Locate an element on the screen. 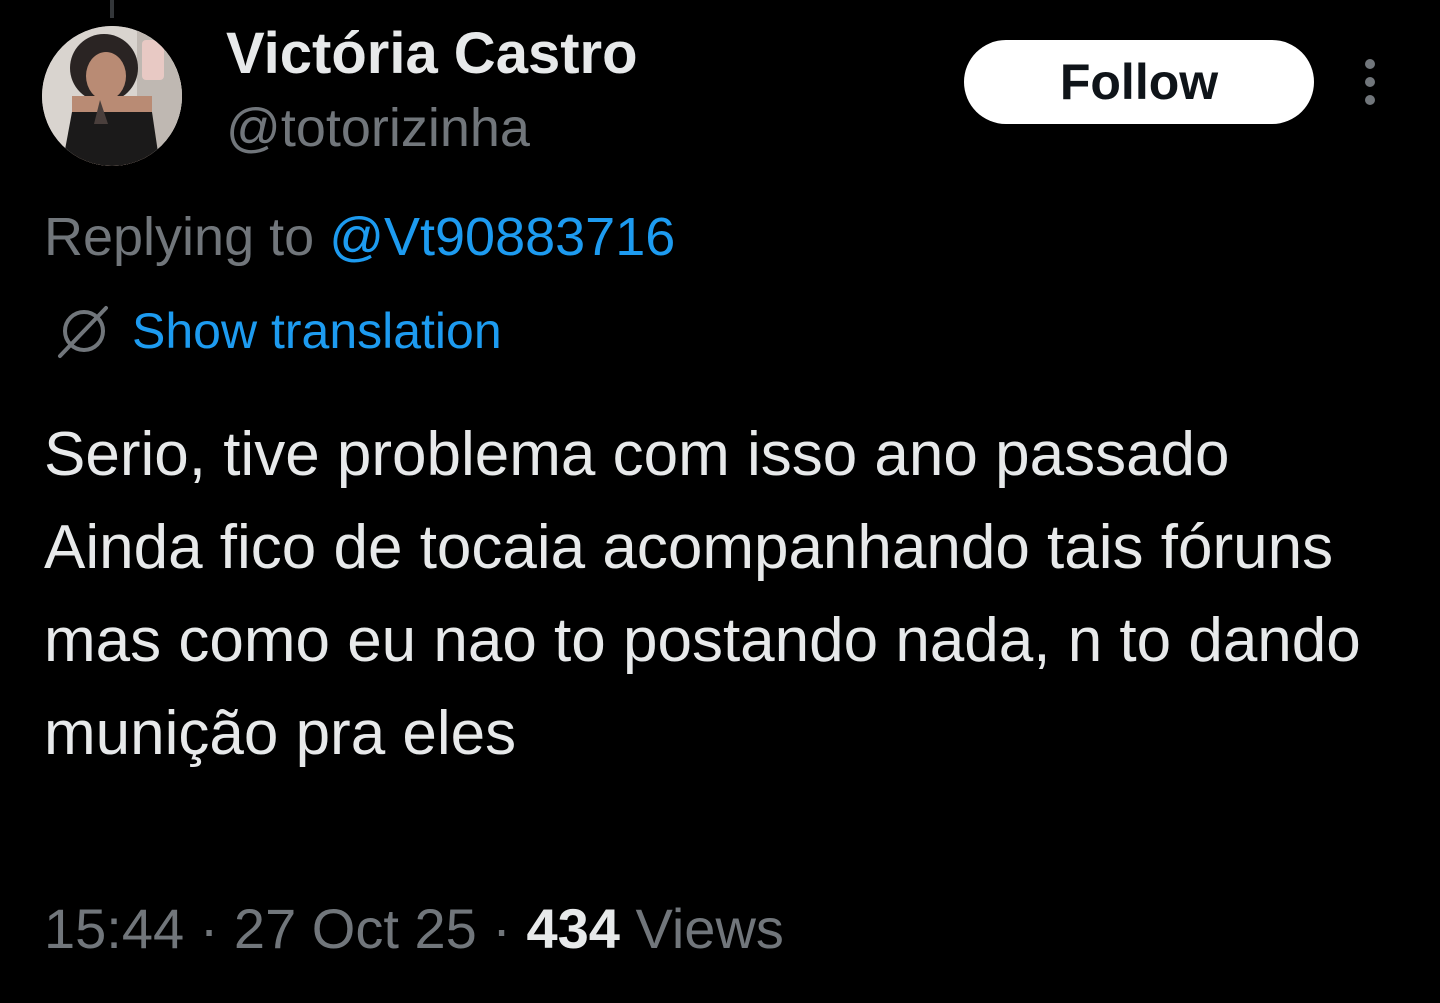 The width and height of the screenshot is (1440, 1003). avatar is located at coordinates (112, 96).